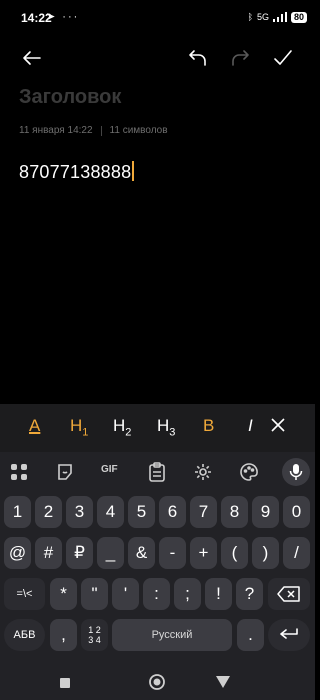 The image size is (320, 700). I want to click on key-single-quote: ', so click(125, 594).